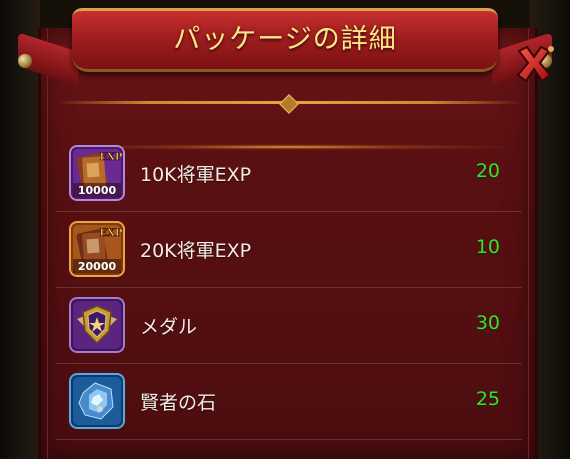 The width and height of the screenshot is (570, 459). What do you see at coordinates (289, 326) in the screenshot?
I see `list-item: メダル 30` at bounding box center [289, 326].